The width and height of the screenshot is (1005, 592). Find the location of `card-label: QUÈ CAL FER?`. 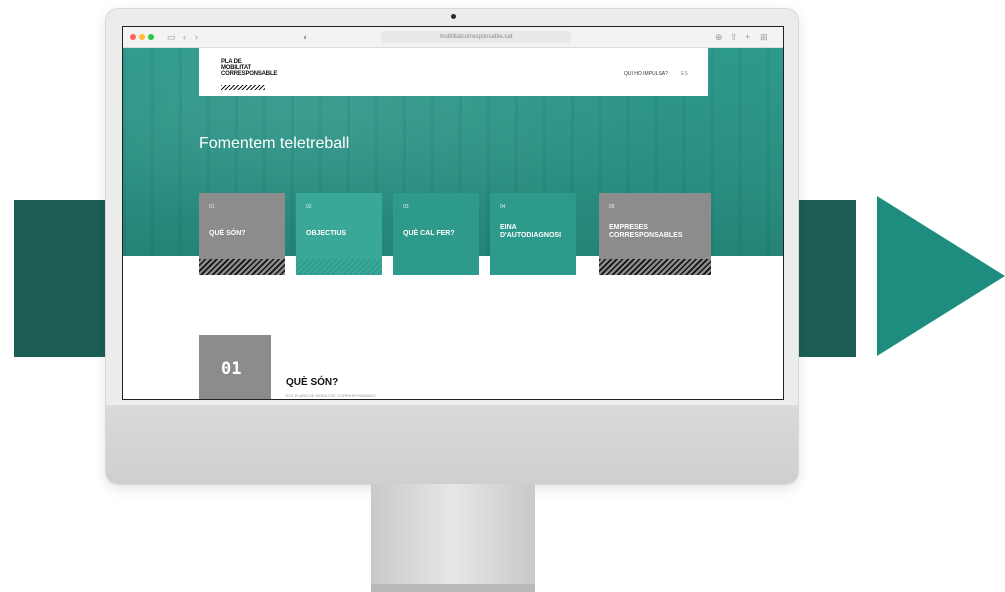

card-label: QUÈ CAL FER? is located at coordinates (429, 233).